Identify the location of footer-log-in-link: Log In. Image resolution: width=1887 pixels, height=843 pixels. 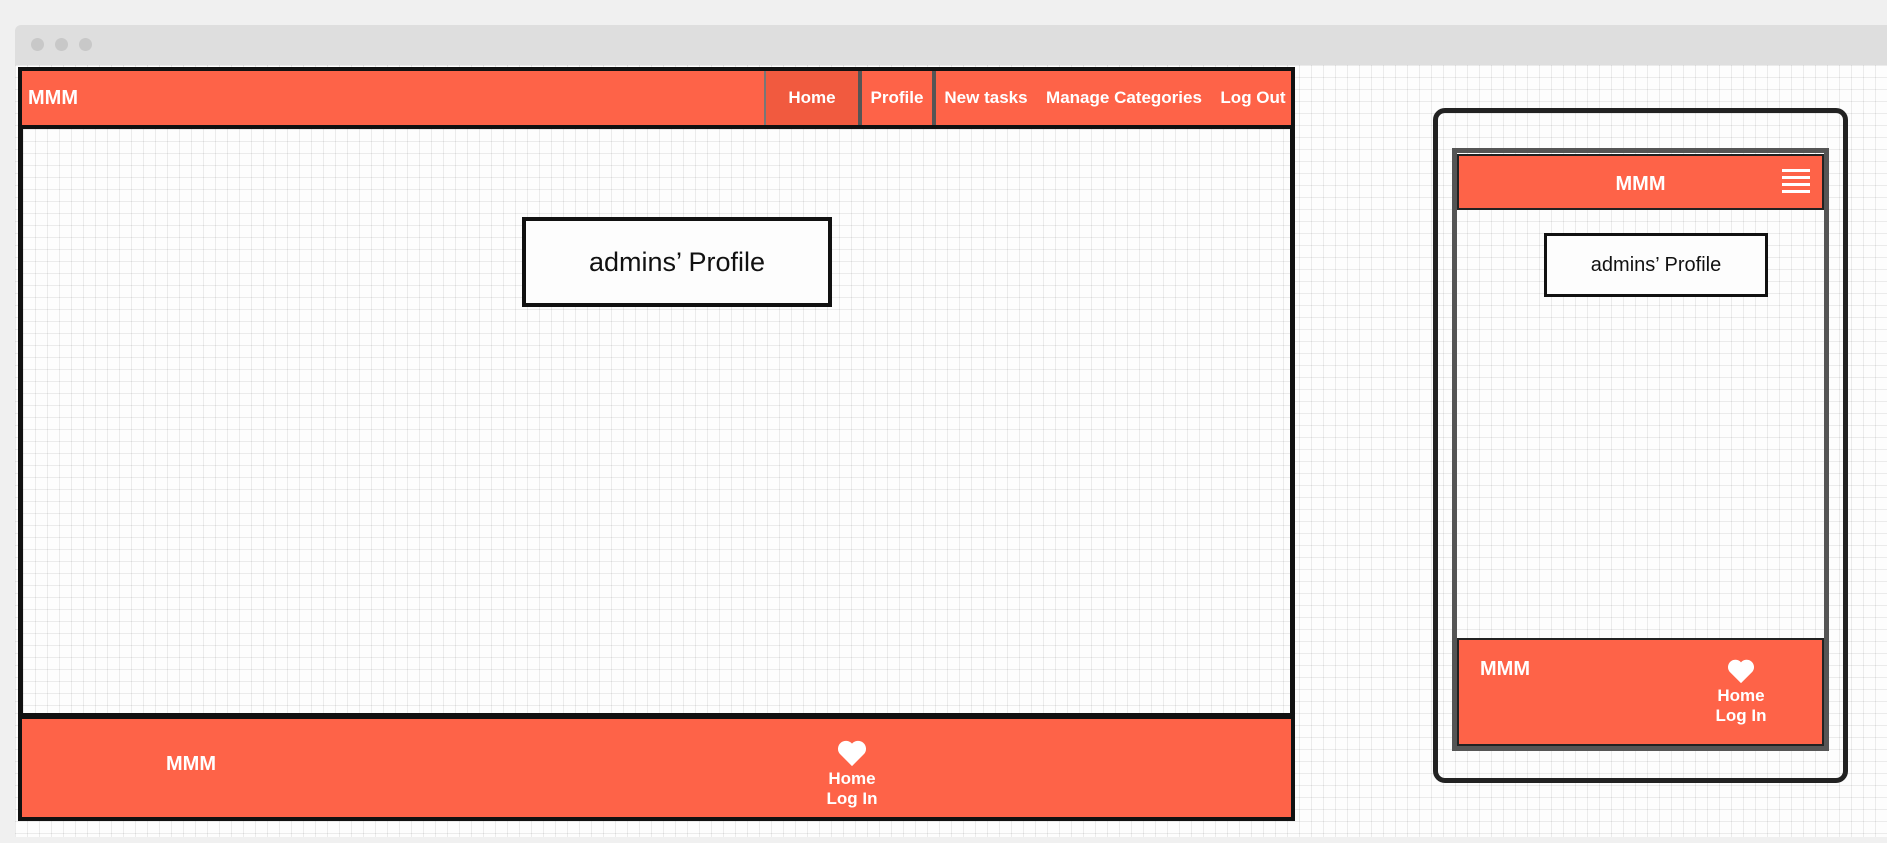
(852, 799).